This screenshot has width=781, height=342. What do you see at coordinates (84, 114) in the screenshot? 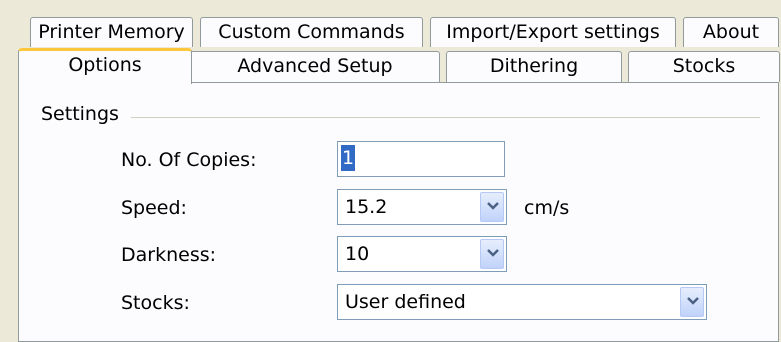
I see `settings-group-label: Settings` at bounding box center [84, 114].